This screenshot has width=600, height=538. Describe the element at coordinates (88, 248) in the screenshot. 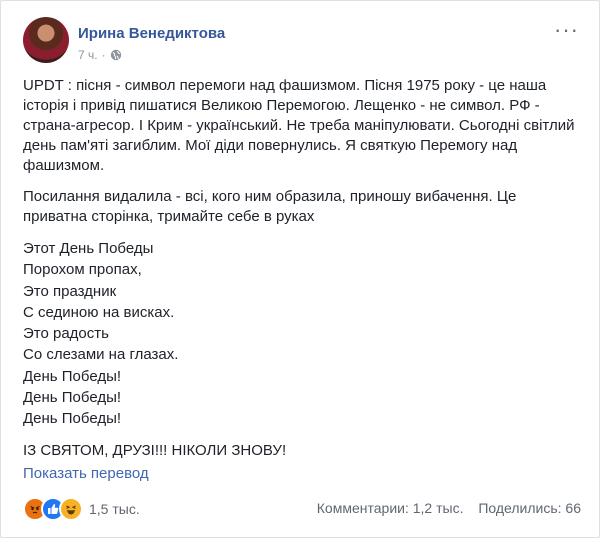

I see `poem-line: Этот День Победы` at that location.